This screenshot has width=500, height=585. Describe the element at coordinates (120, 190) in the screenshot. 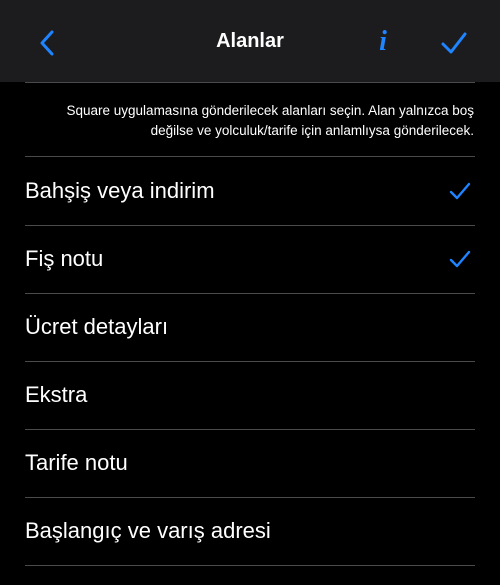

I see `field-label: Bahşiş veya indirim` at that location.